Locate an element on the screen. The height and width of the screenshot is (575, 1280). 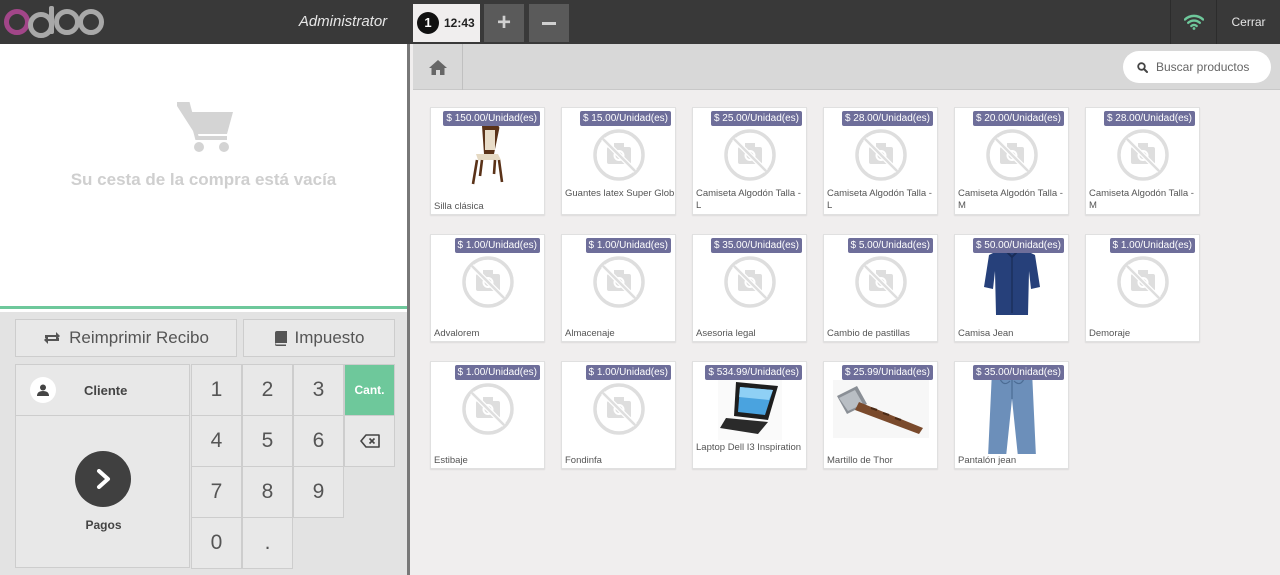
jeans-image is located at coordinates (1011, 414).